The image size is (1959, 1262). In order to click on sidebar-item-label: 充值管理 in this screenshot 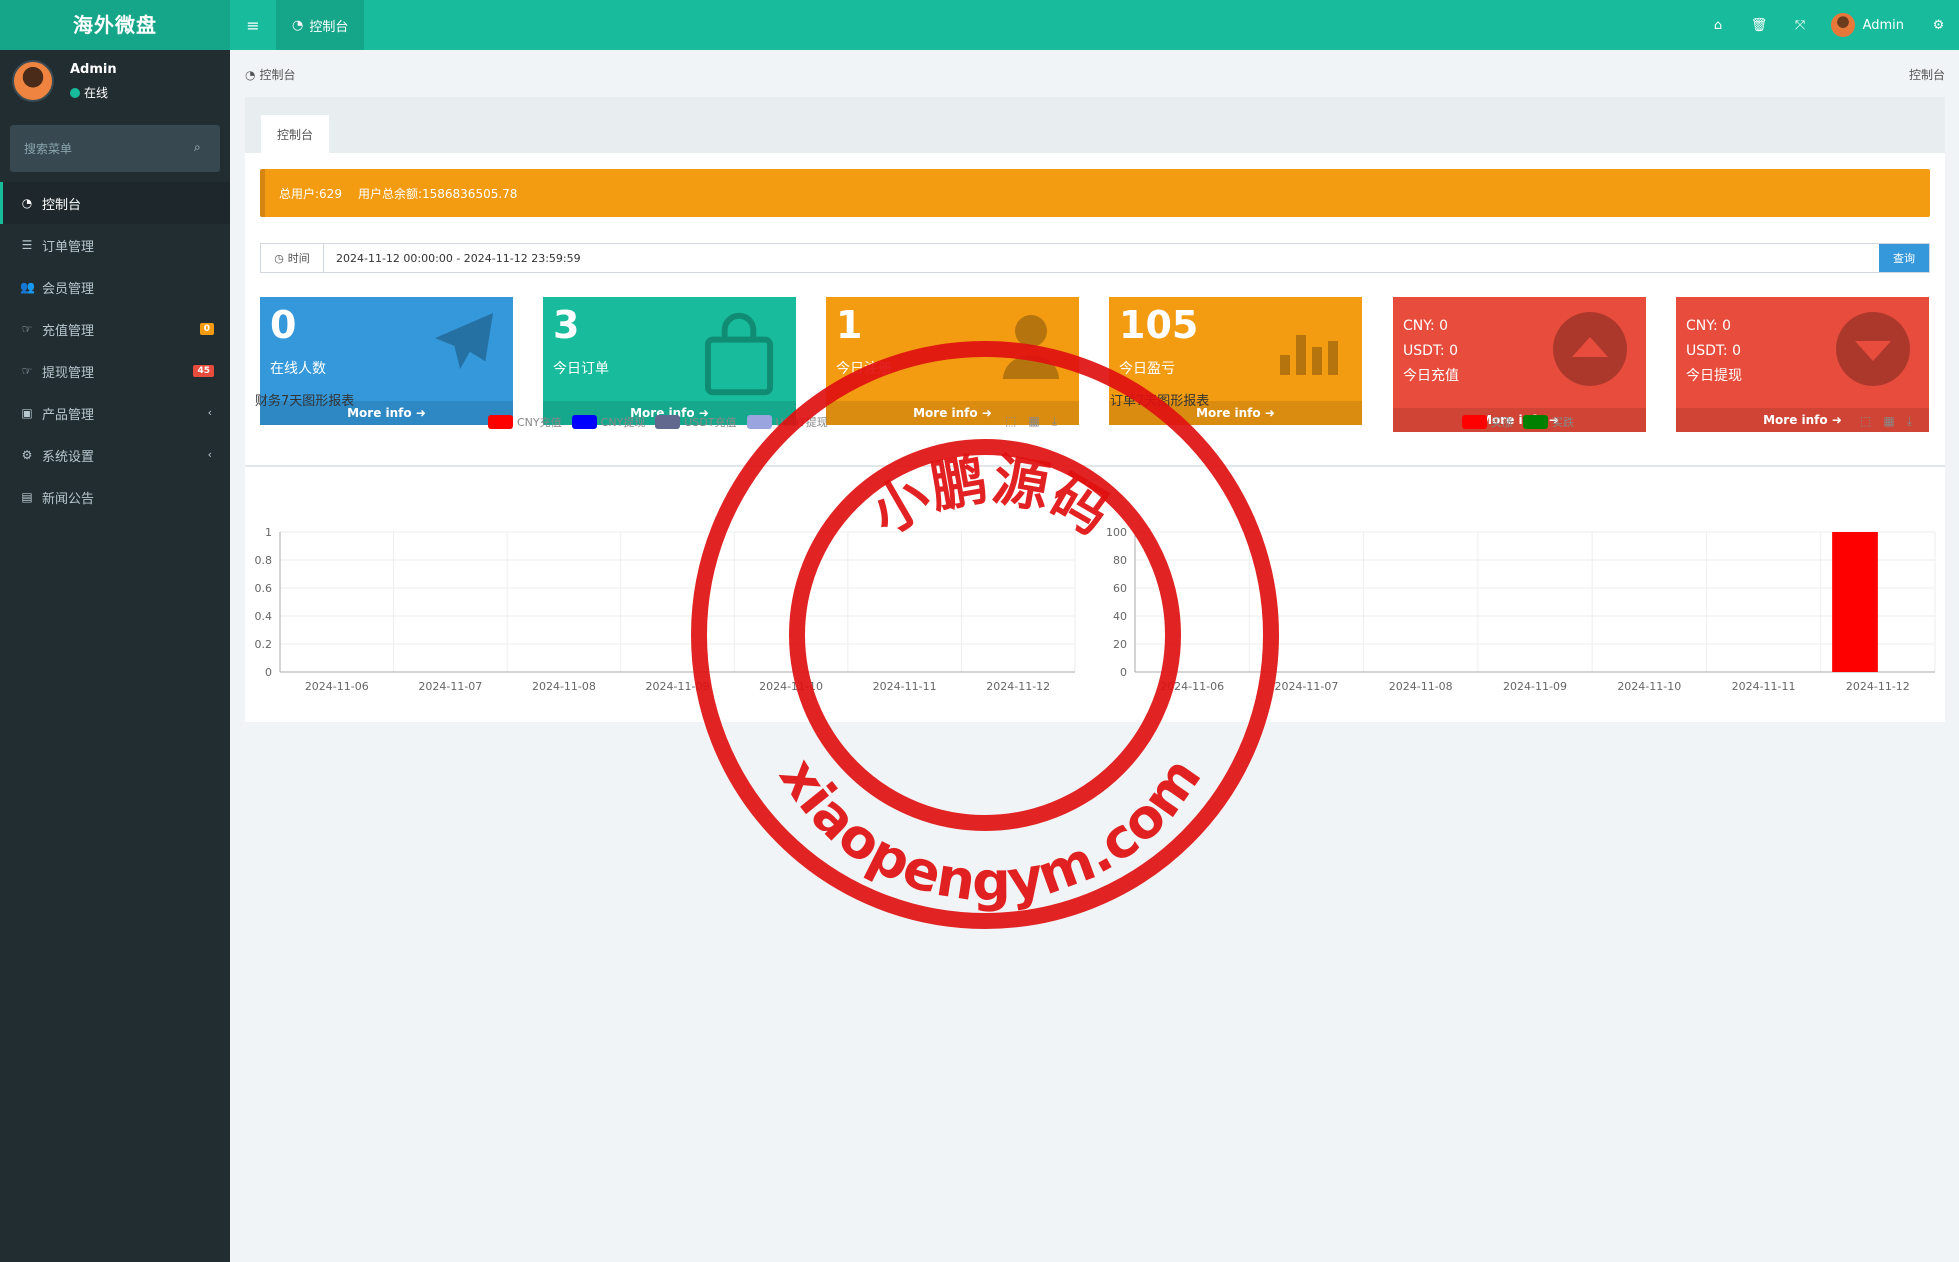, I will do `click(68, 331)`.